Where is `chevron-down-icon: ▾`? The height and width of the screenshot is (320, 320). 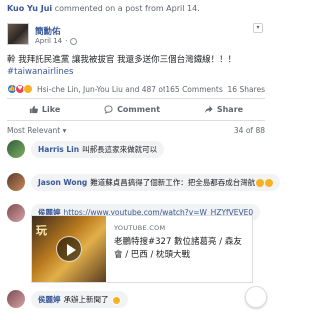
chevron-down-icon: ▾ is located at coordinates (258, 28).